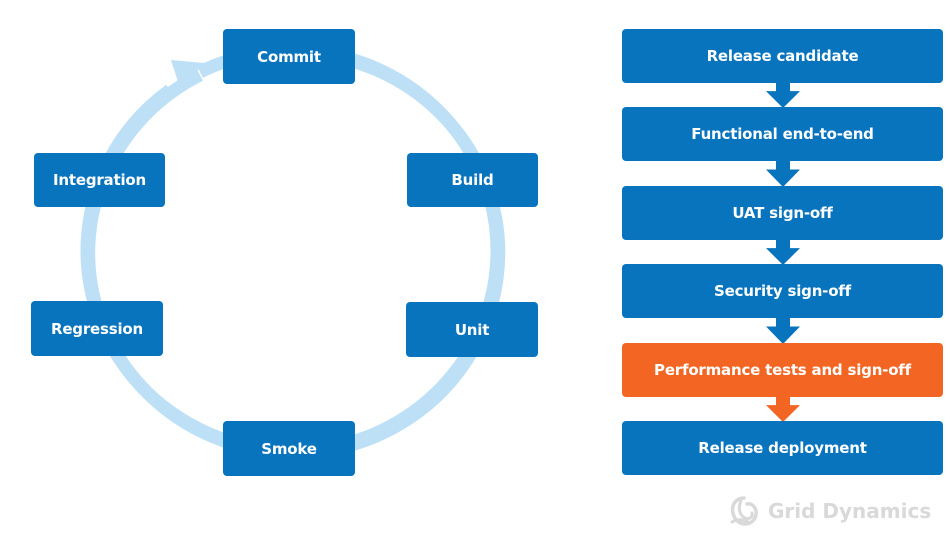  I want to click on pipeline-step: UAT sign-off, so click(782, 213).